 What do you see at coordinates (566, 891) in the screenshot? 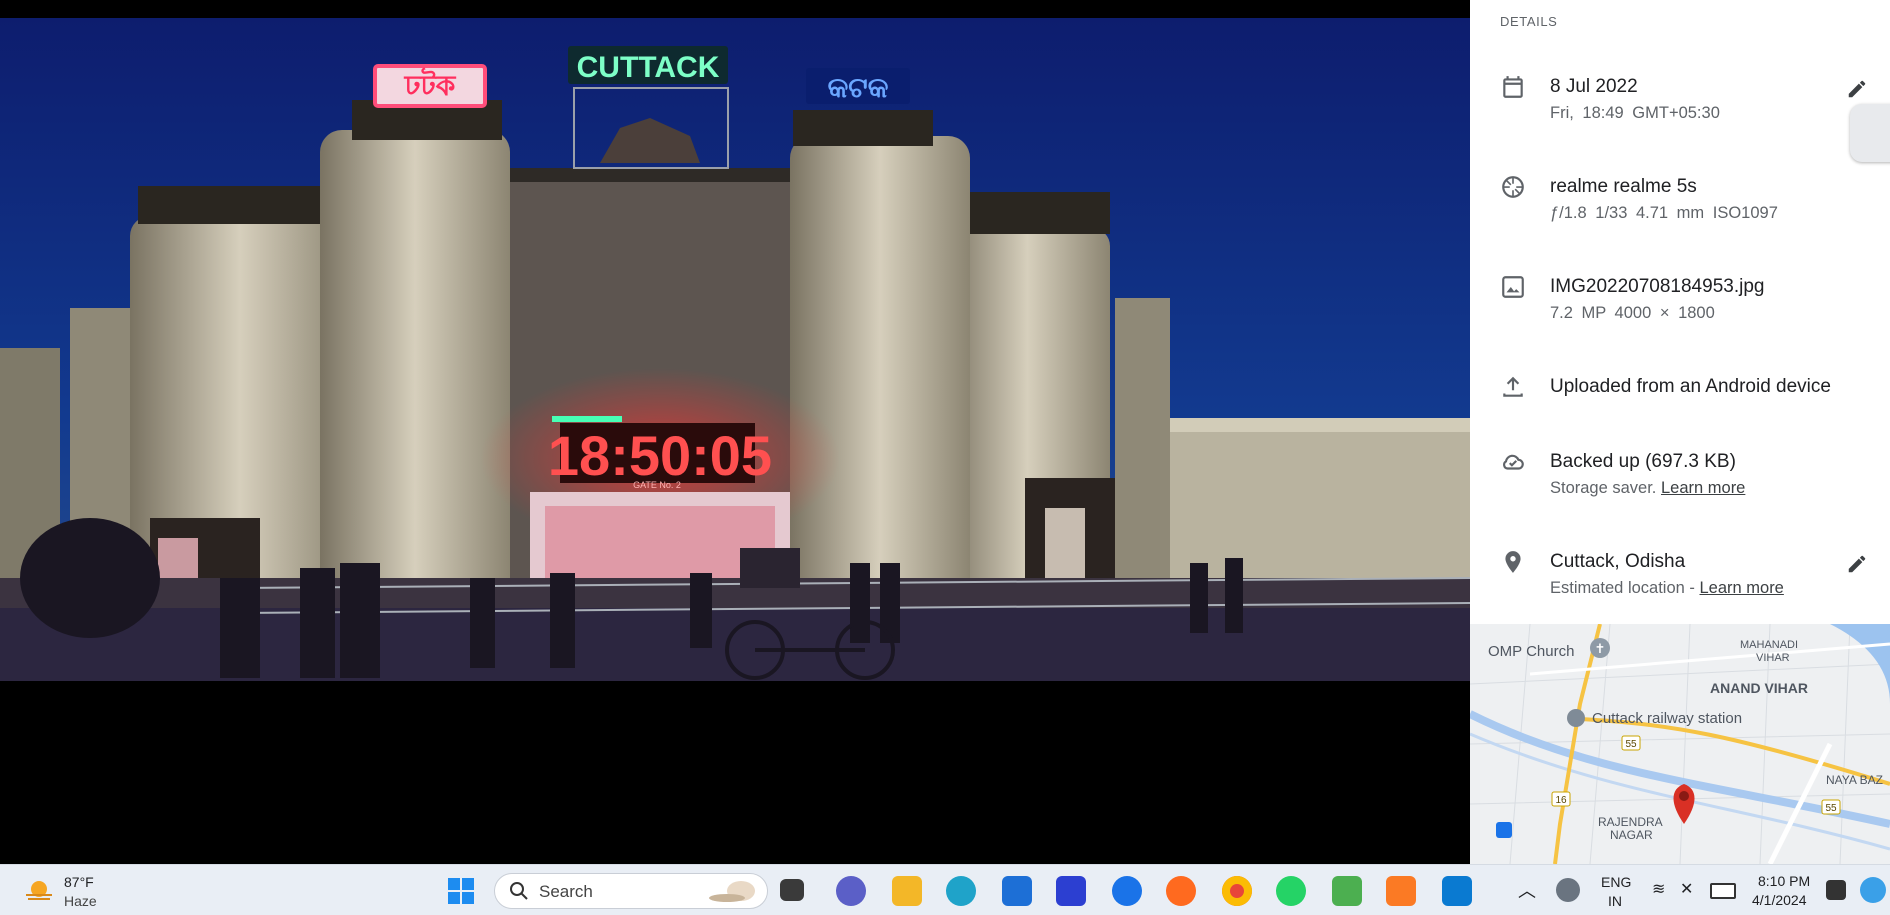
I see `search-label: Search` at bounding box center [566, 891].